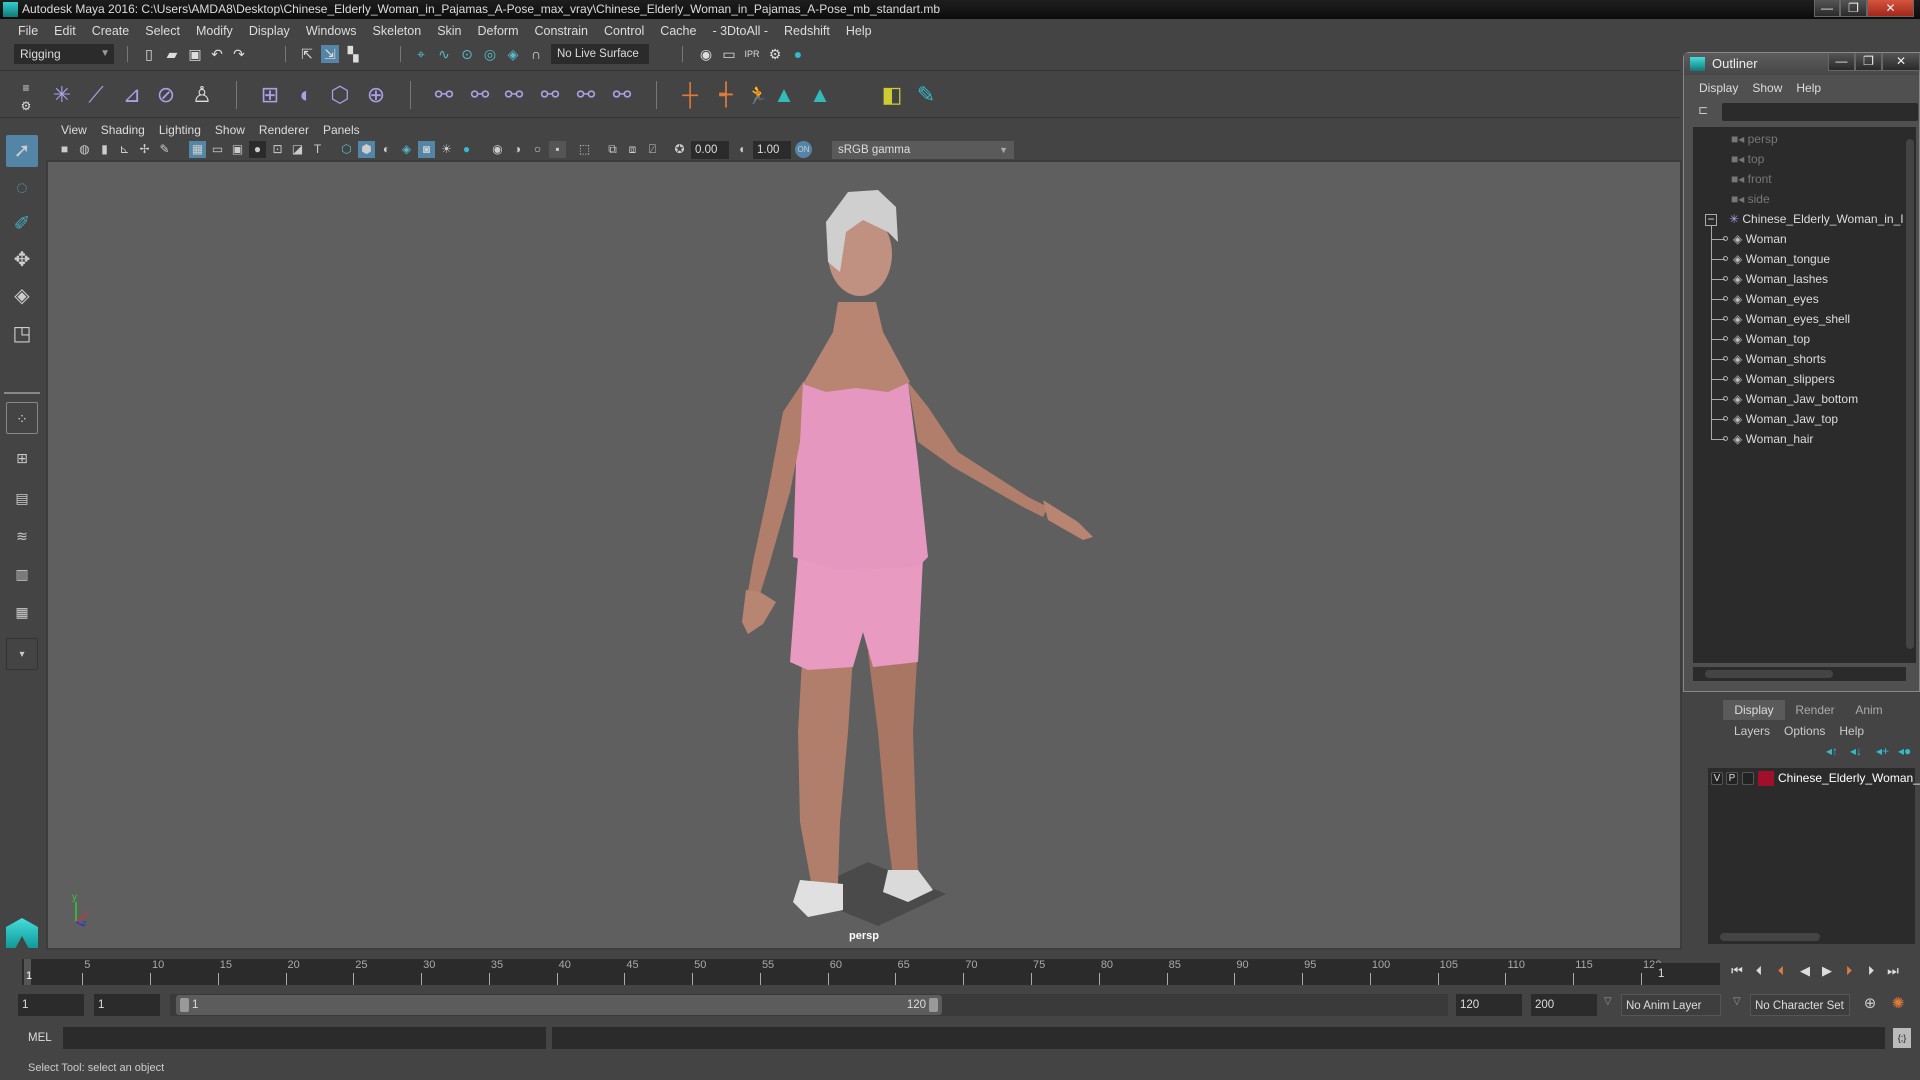 The image size is (1920, 1080). Describe the element at coordinates (498, 31) in the screenshot. I see `menu-deform: Deform` at that location.